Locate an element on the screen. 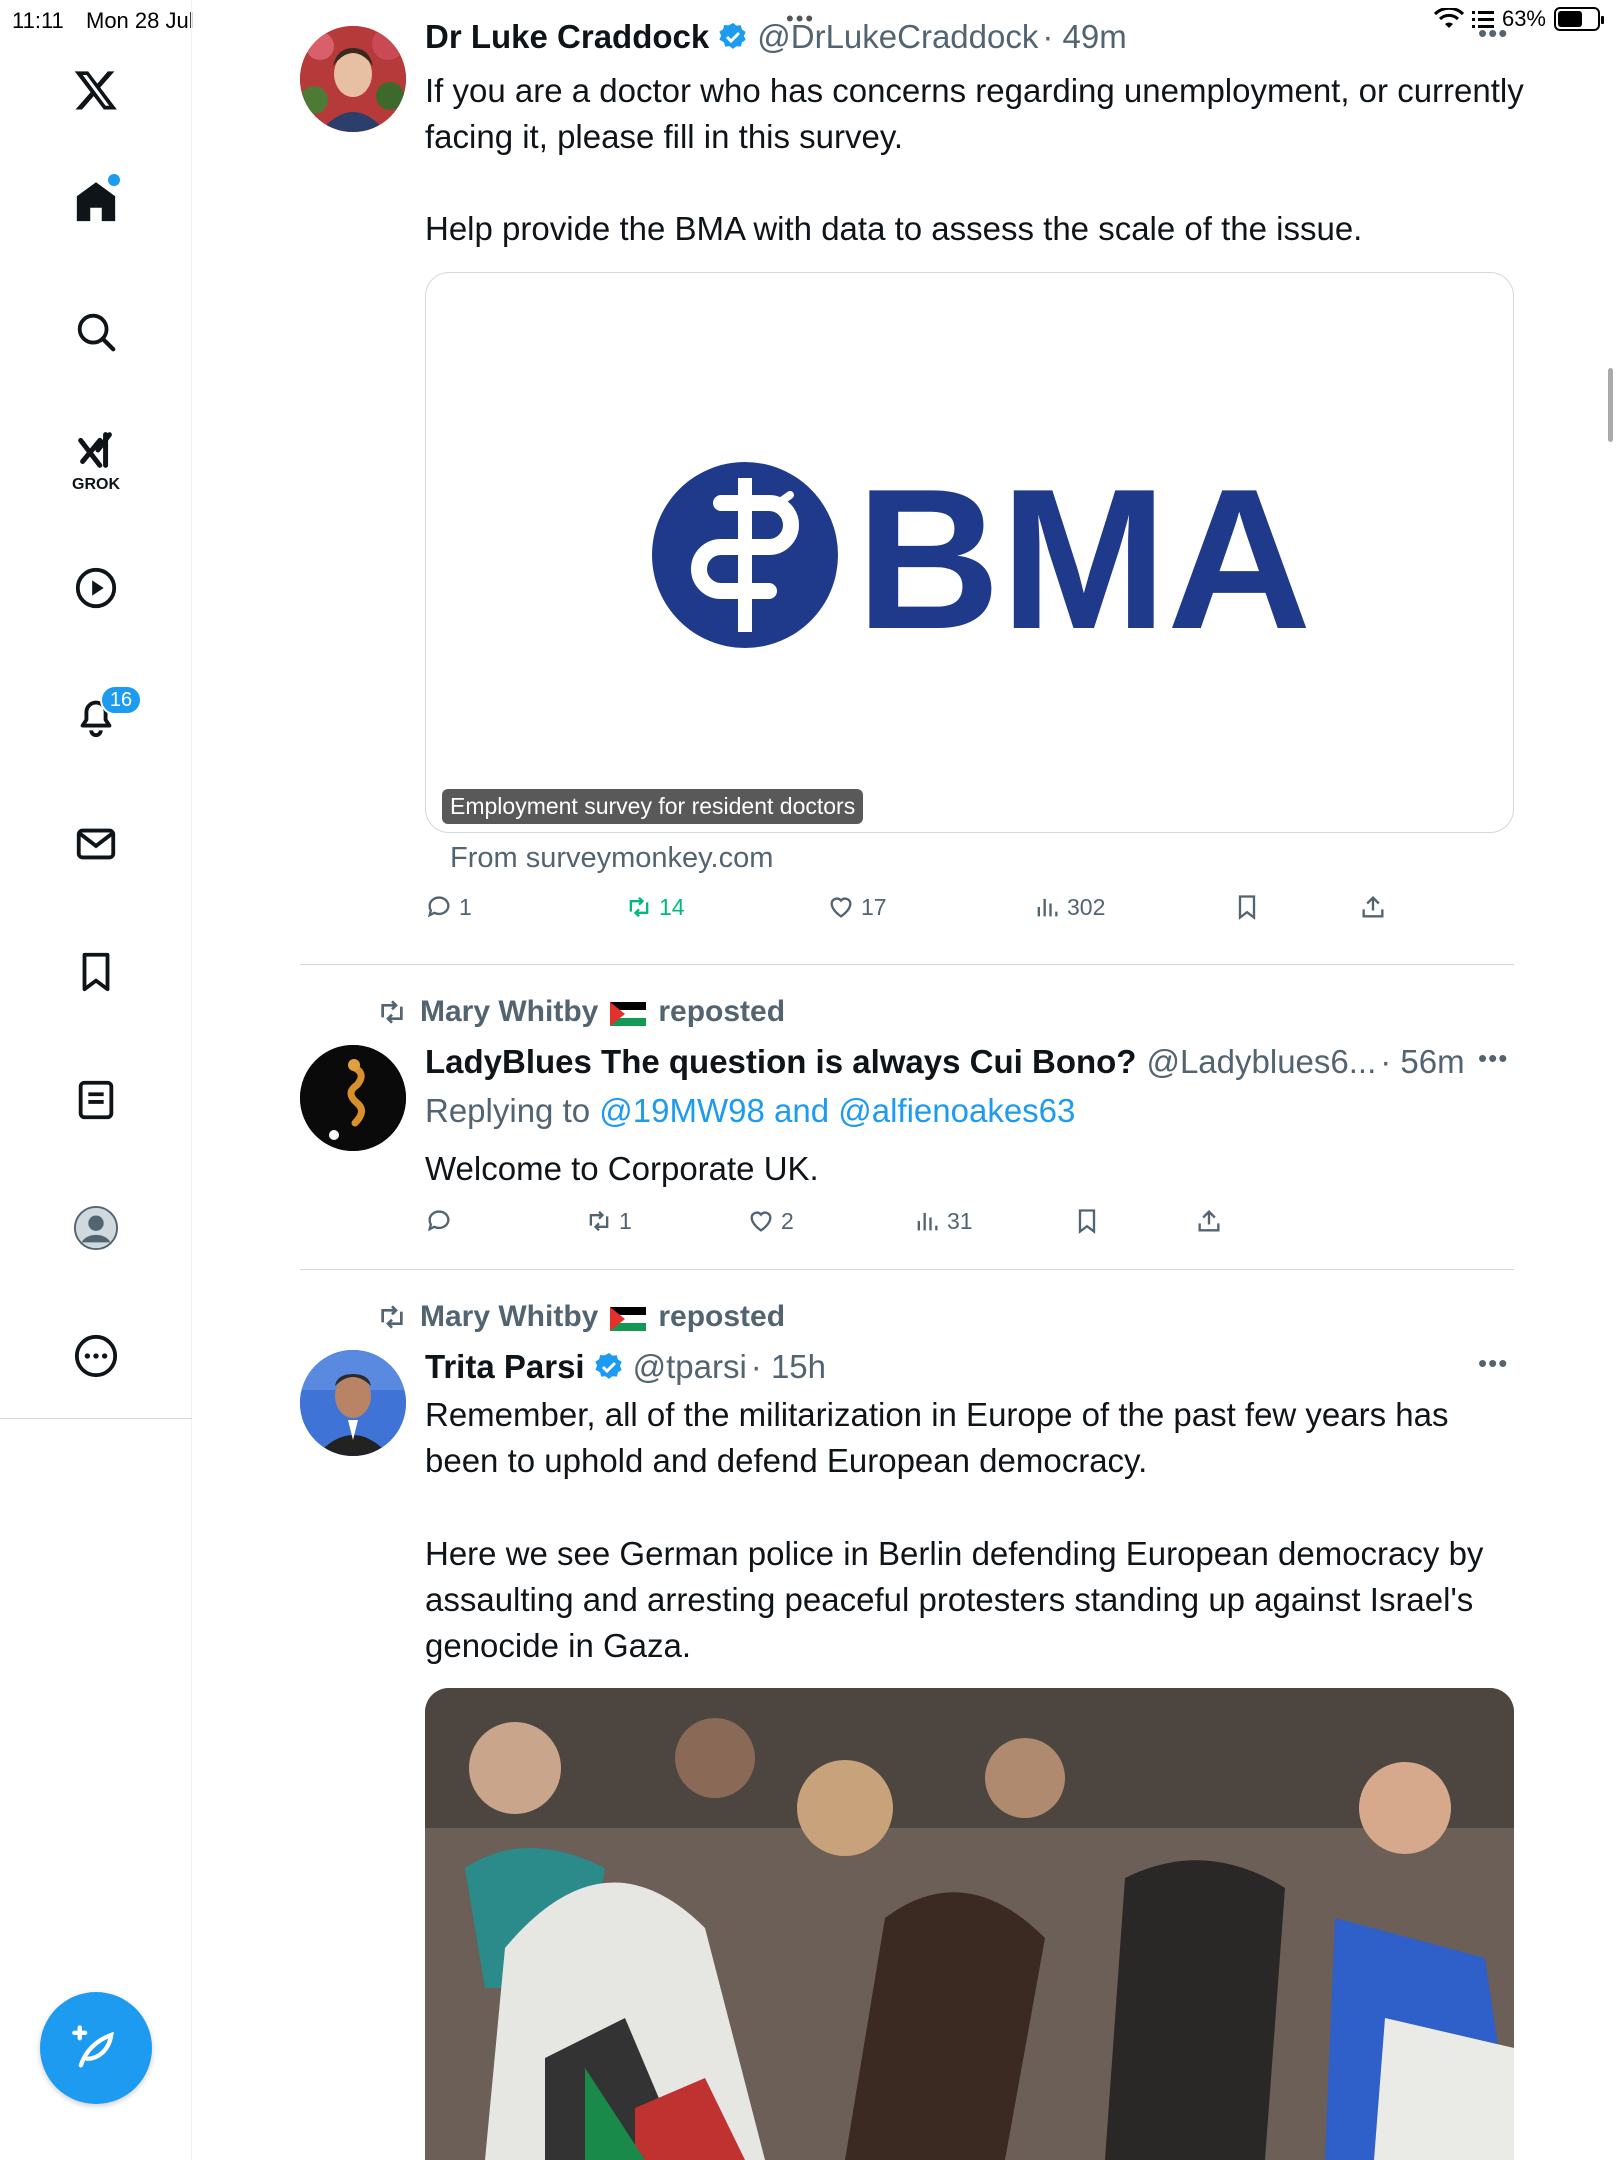 This screenshot has height=2160, width=1620. profile-avatar-icon is located at coordinates (96, 1228).